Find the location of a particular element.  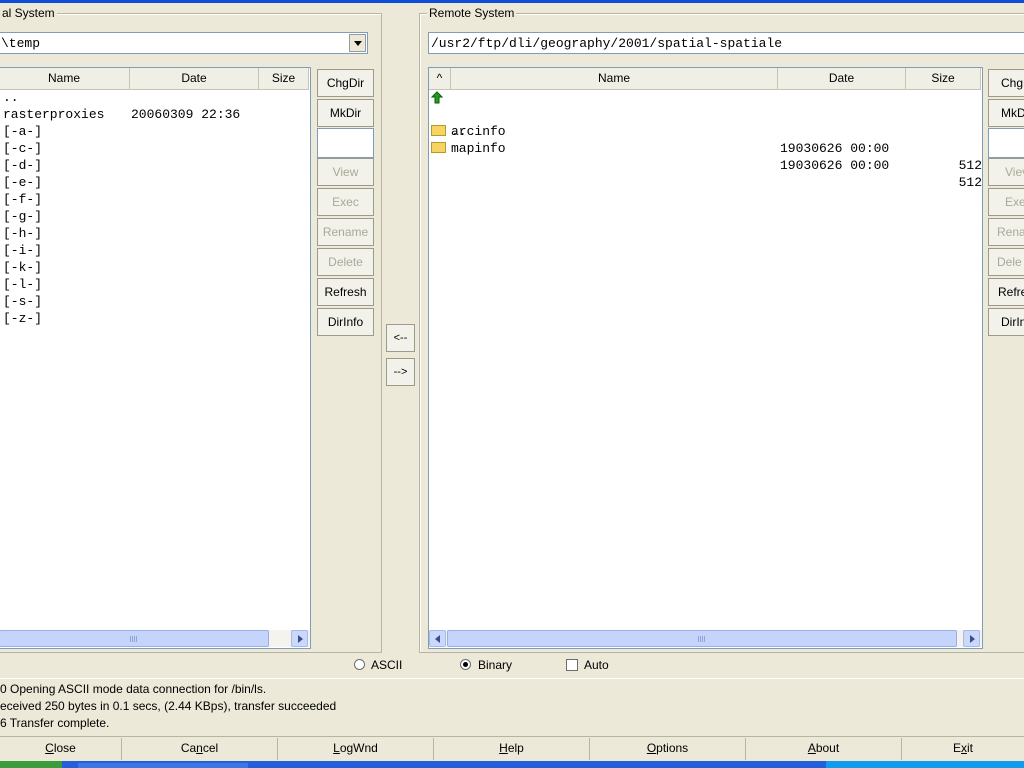

local-view-button: View is located at coordinates (345, 172).